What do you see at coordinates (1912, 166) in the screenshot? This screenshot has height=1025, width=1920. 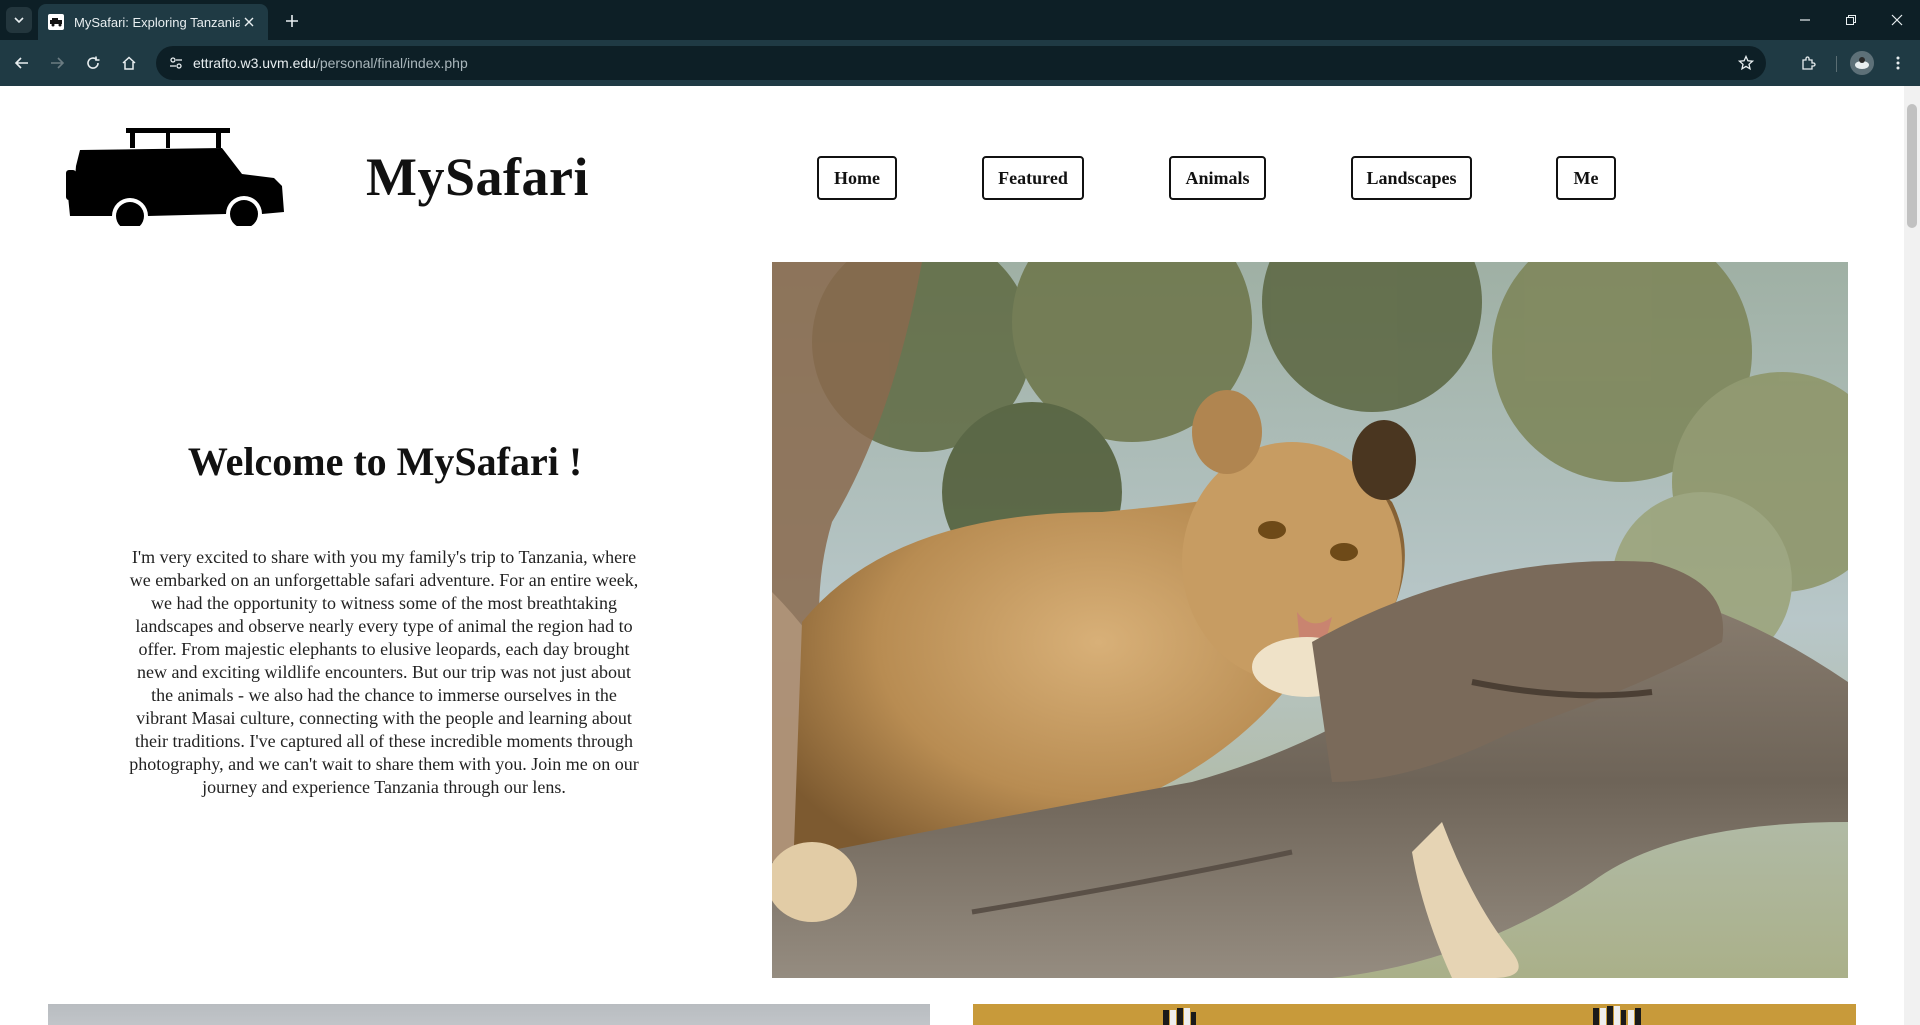 I see `scrollbar-thumb` at bounding box center [1912, 166].